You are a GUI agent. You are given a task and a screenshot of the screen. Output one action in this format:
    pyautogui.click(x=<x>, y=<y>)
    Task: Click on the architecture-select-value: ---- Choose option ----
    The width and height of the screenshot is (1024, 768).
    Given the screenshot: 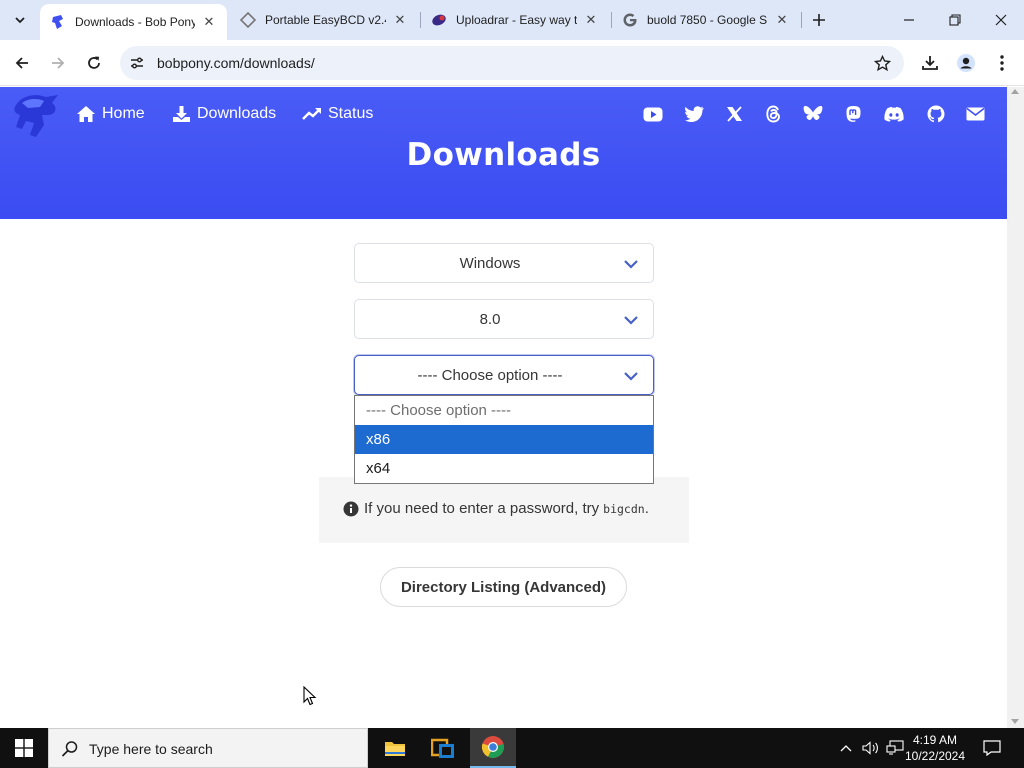 What is the action you would take?
    pyautogui.click(x=490, y=375)
    